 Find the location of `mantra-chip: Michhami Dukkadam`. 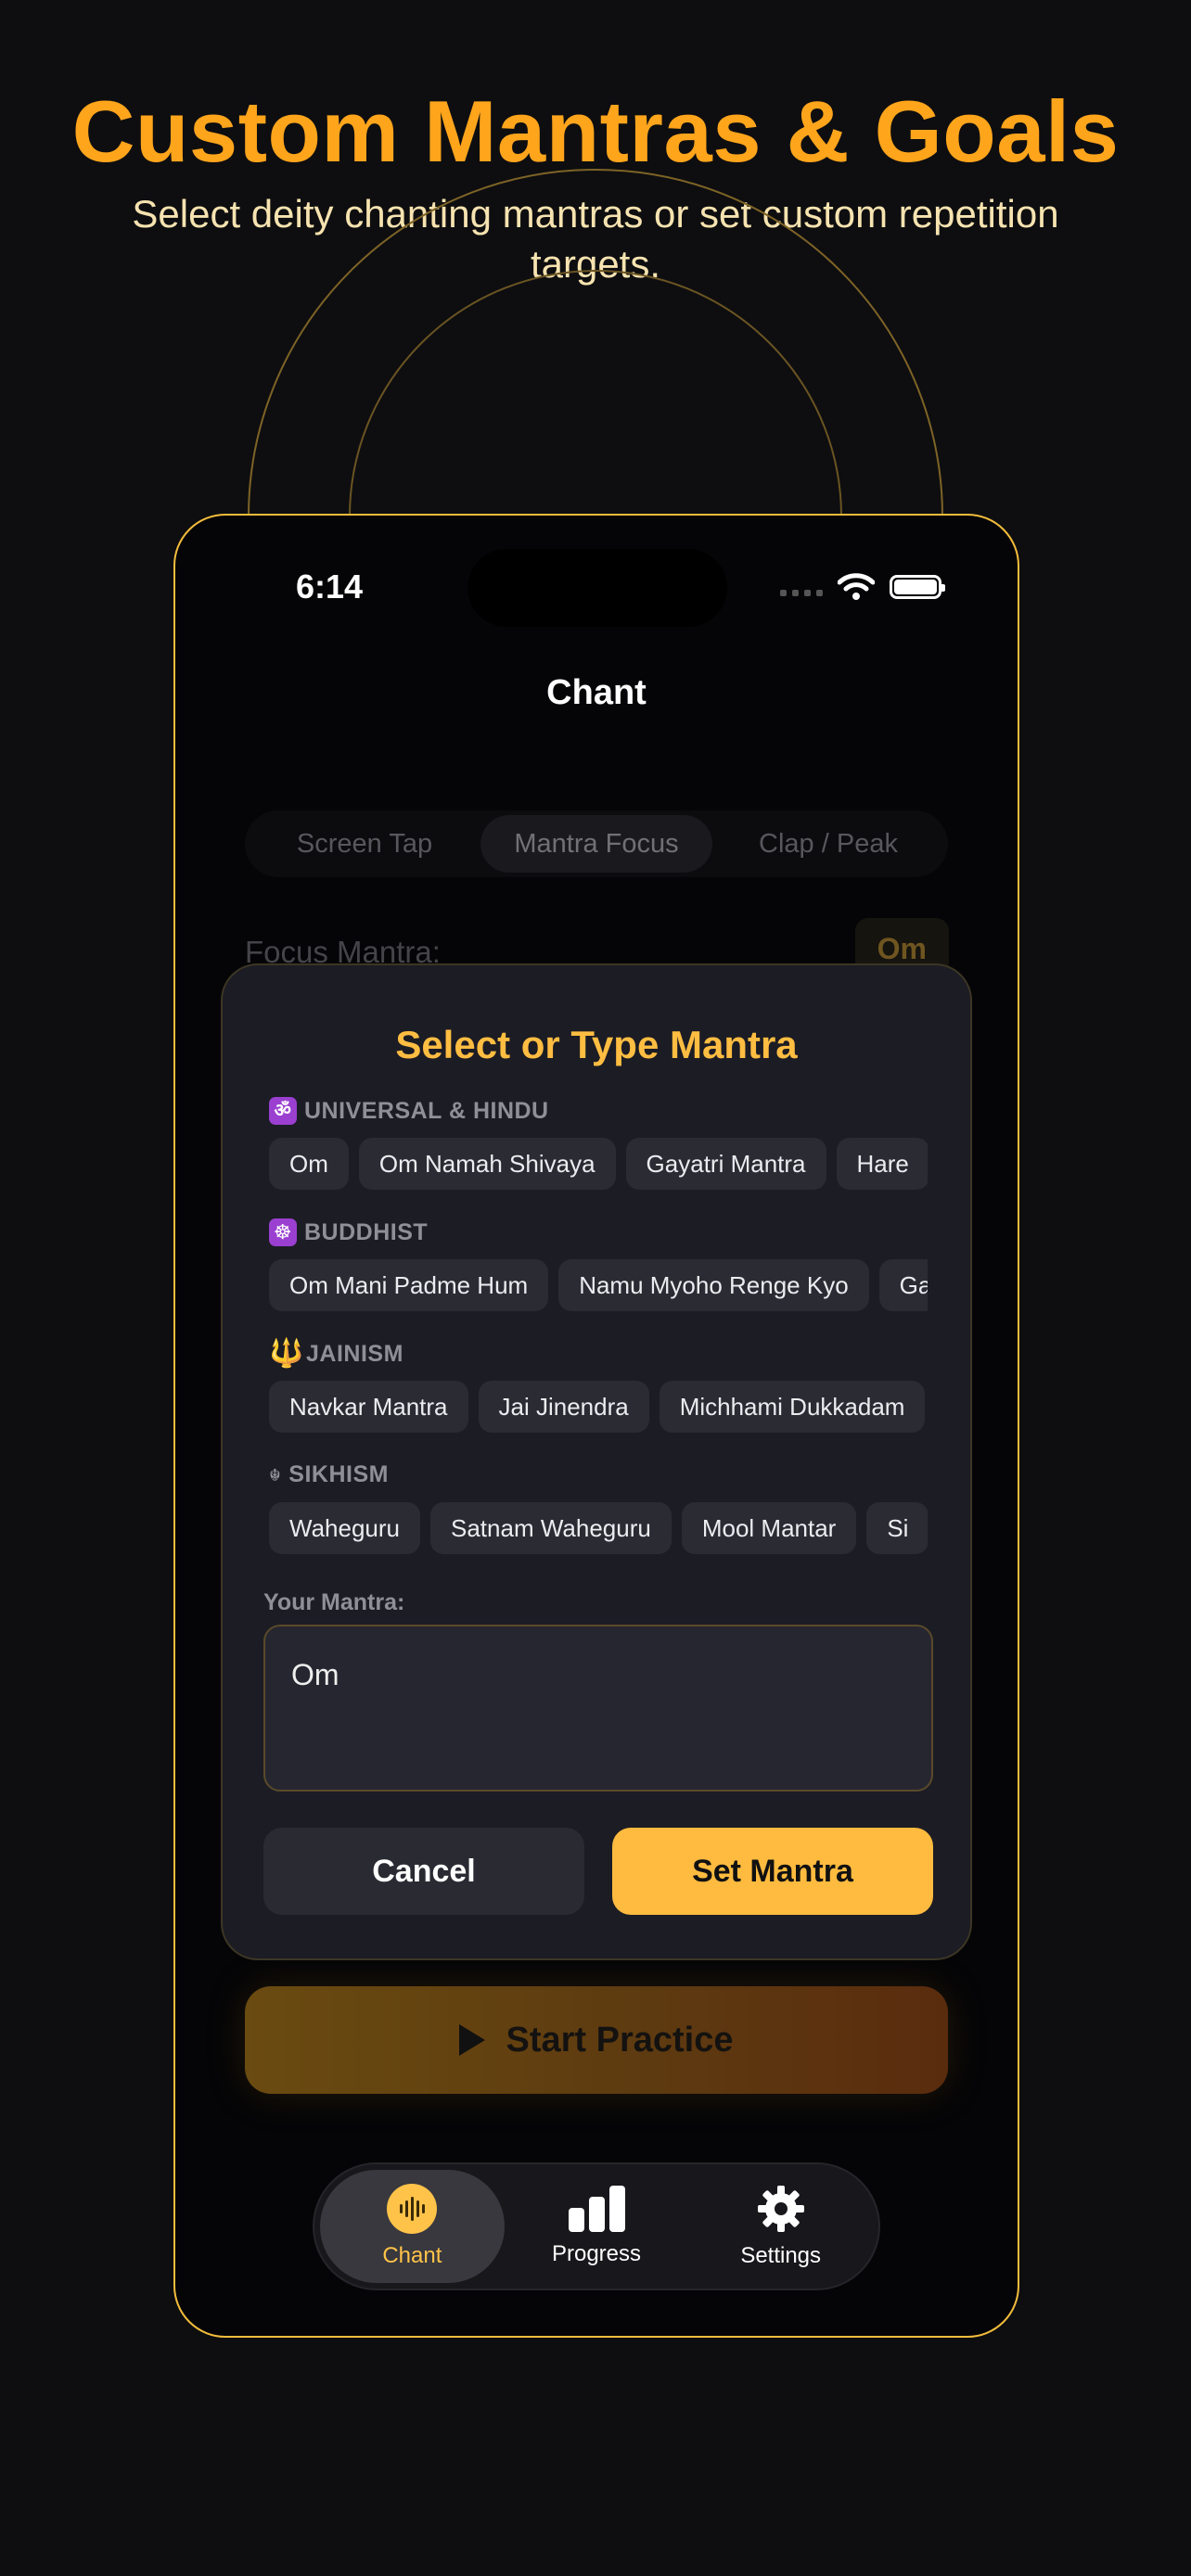

mantra-chip: Michhami Dukkadam is located at coordinates (792, 1407).